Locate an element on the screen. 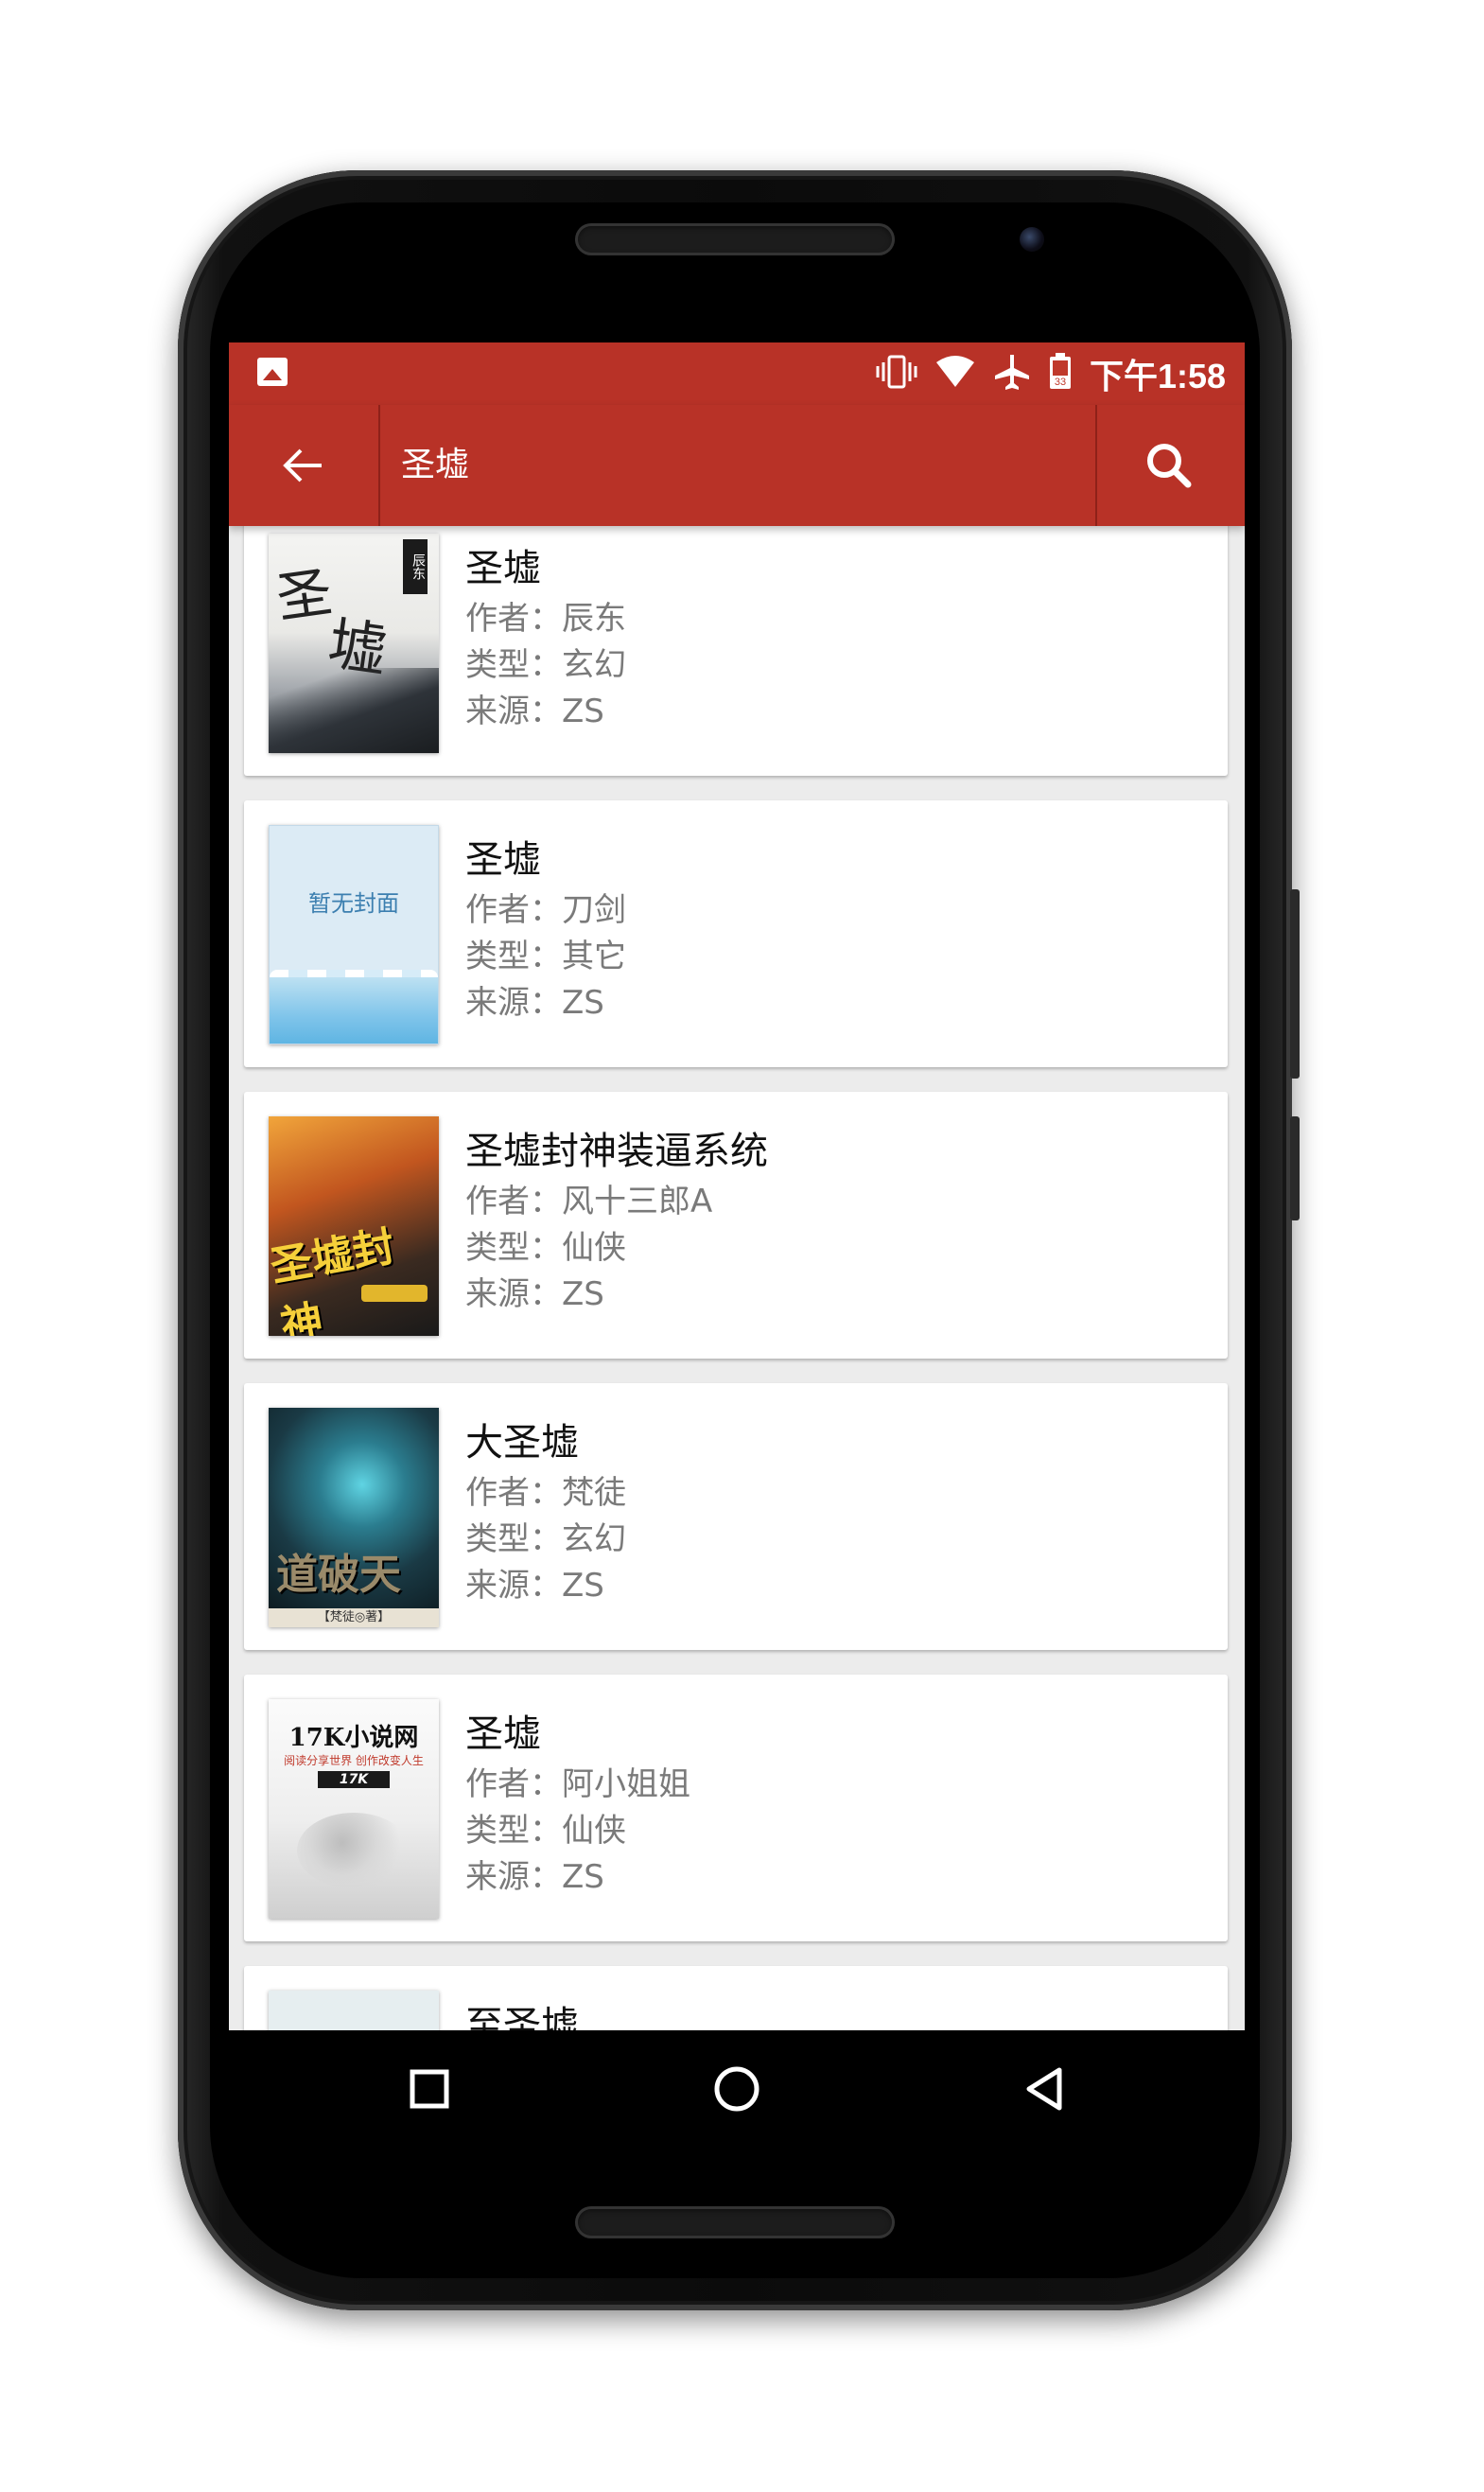 The width and height of the screenshot is (1484, 2492). system-nav-bar is located at coordinates (737, 2089).